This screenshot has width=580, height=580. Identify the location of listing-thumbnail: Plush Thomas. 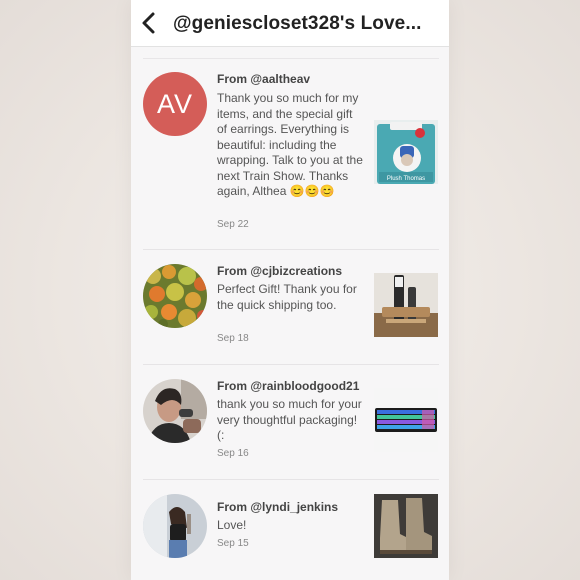
(406, 152).